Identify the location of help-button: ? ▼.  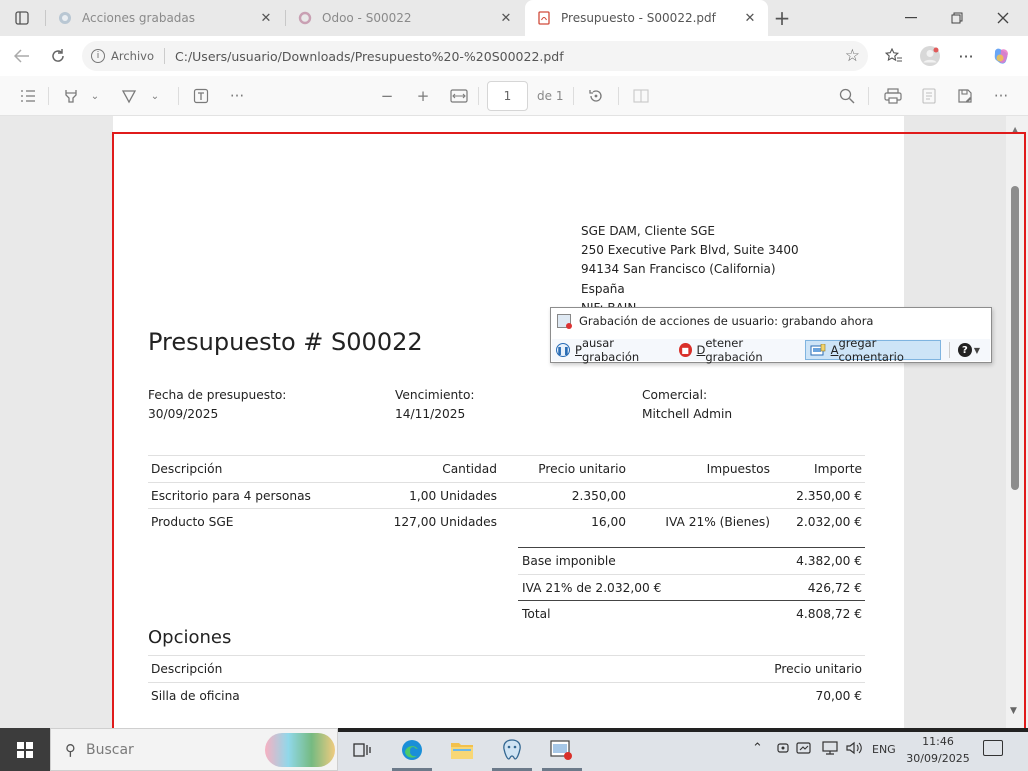
(970, 350).